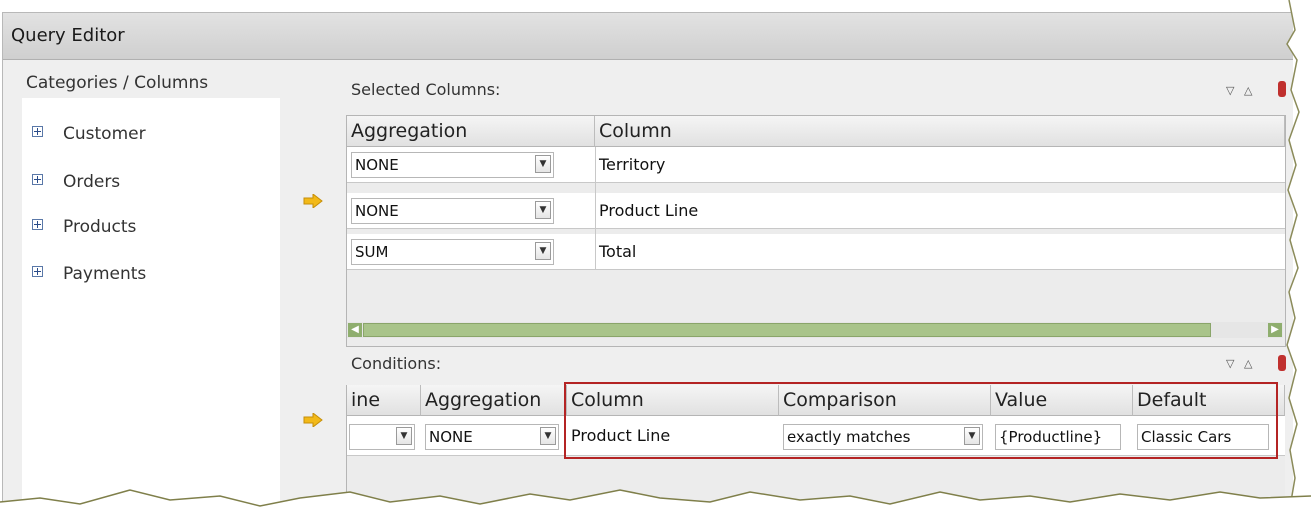  What do you see at coordinates (816, 252) in the screenshot?
I see `table-row: SUM ▼ Total` at bounding box center [816, 252].